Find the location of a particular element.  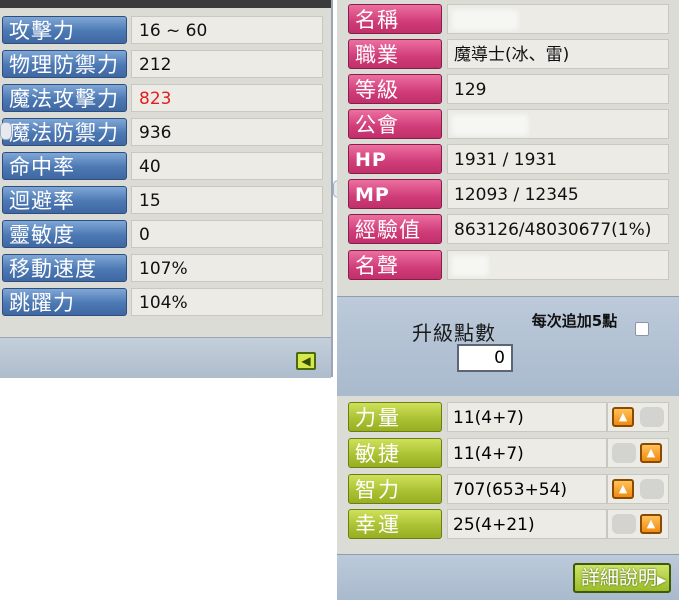

details-bar: 詳細說明▶ is located at coordinates (508, 577).